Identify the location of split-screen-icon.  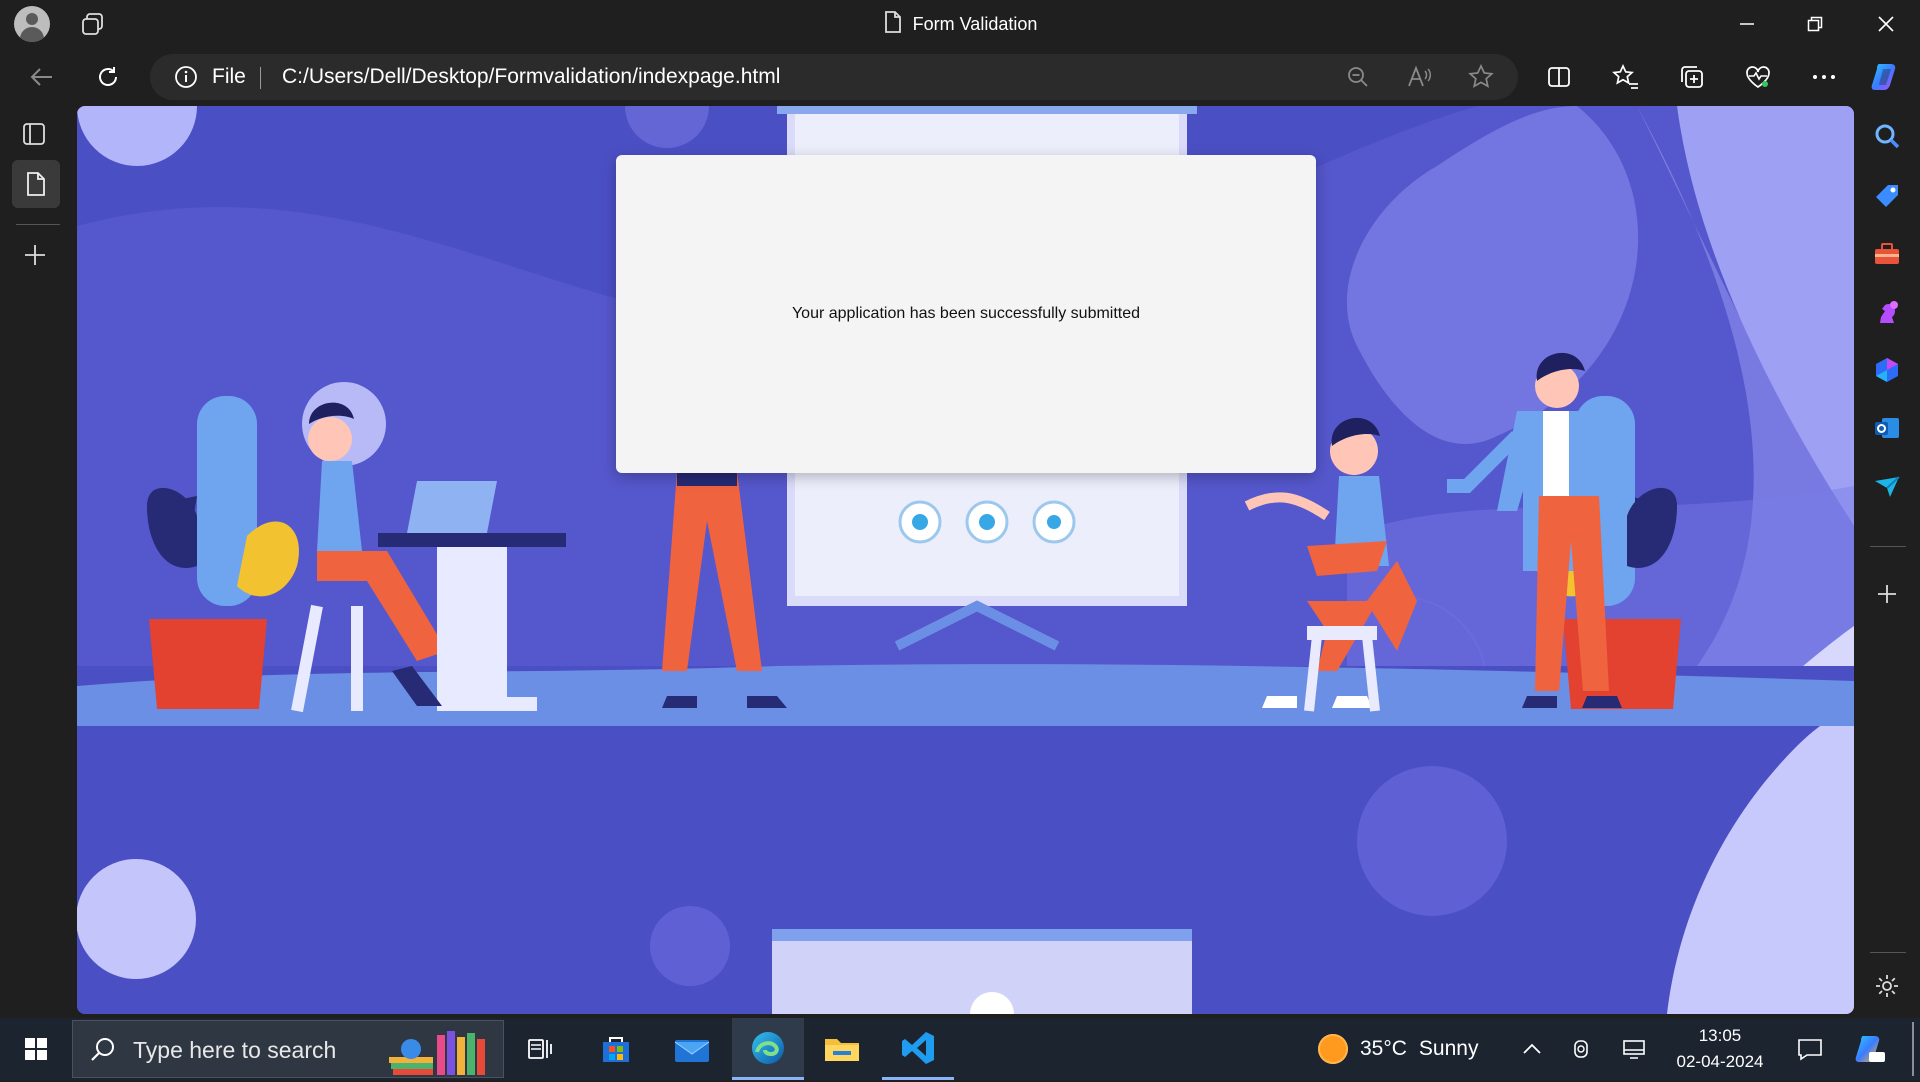
(1559, 77).